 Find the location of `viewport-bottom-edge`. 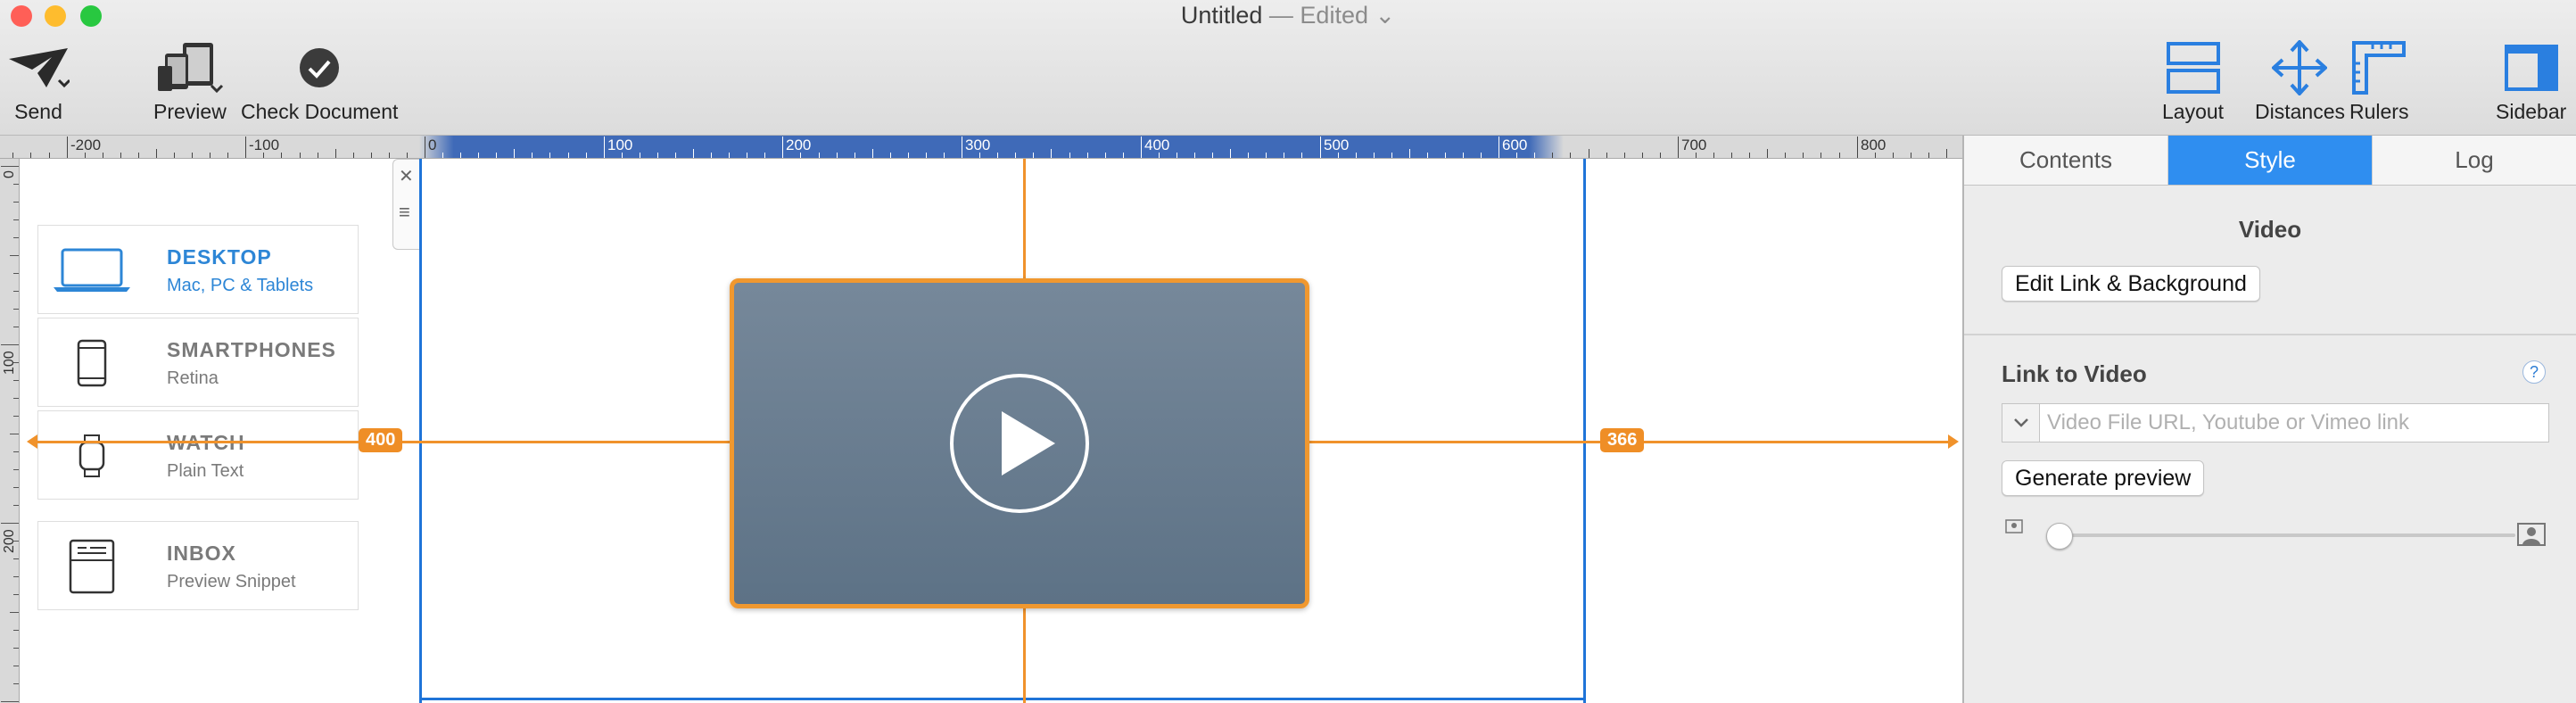

viewport-bottom-edge is located at coordinates (1003, 699).